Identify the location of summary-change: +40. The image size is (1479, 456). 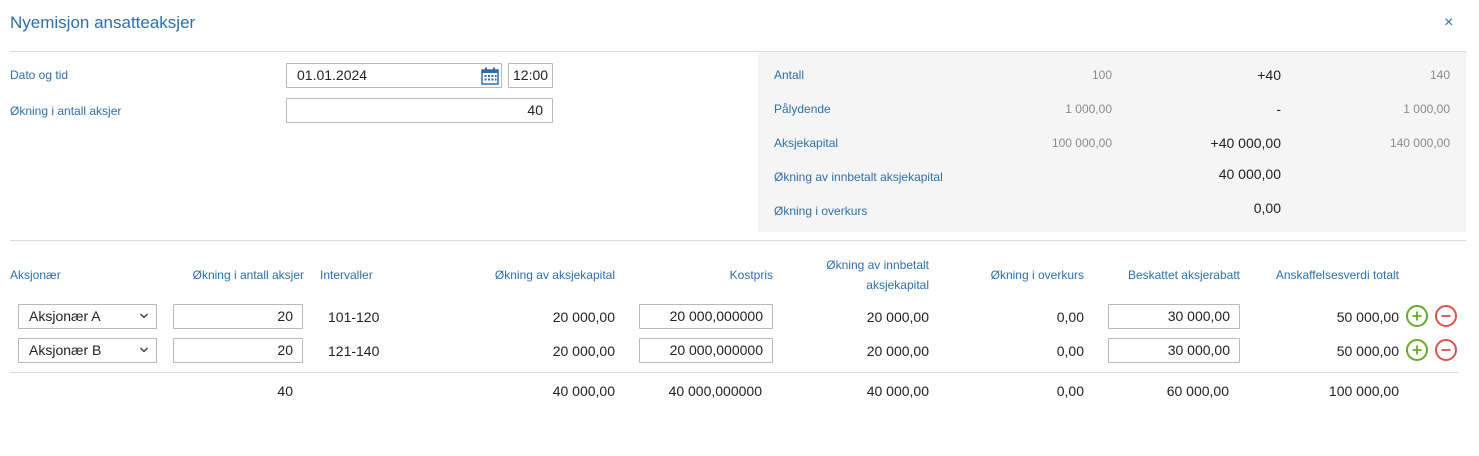
(1269, 75).